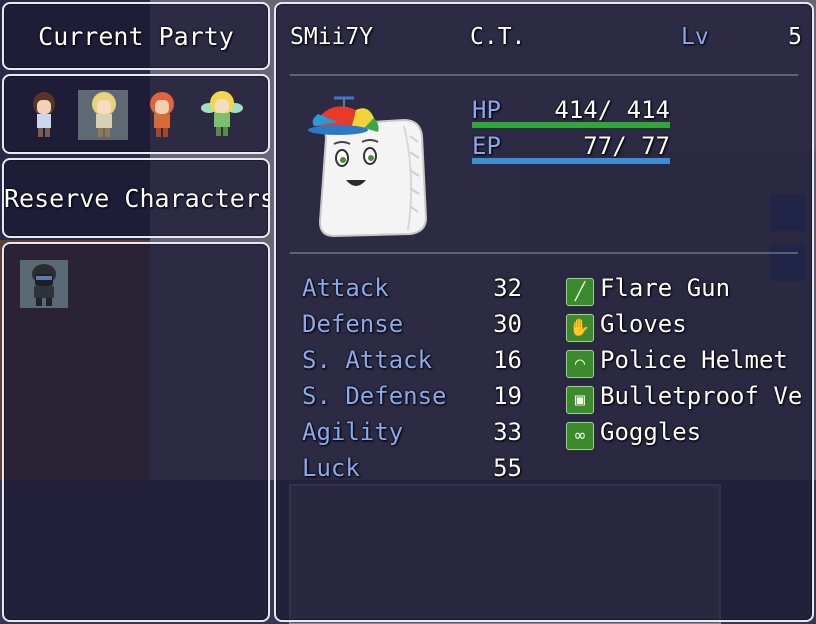  I want to click on party-member-2-sprite, so click(104, 115).